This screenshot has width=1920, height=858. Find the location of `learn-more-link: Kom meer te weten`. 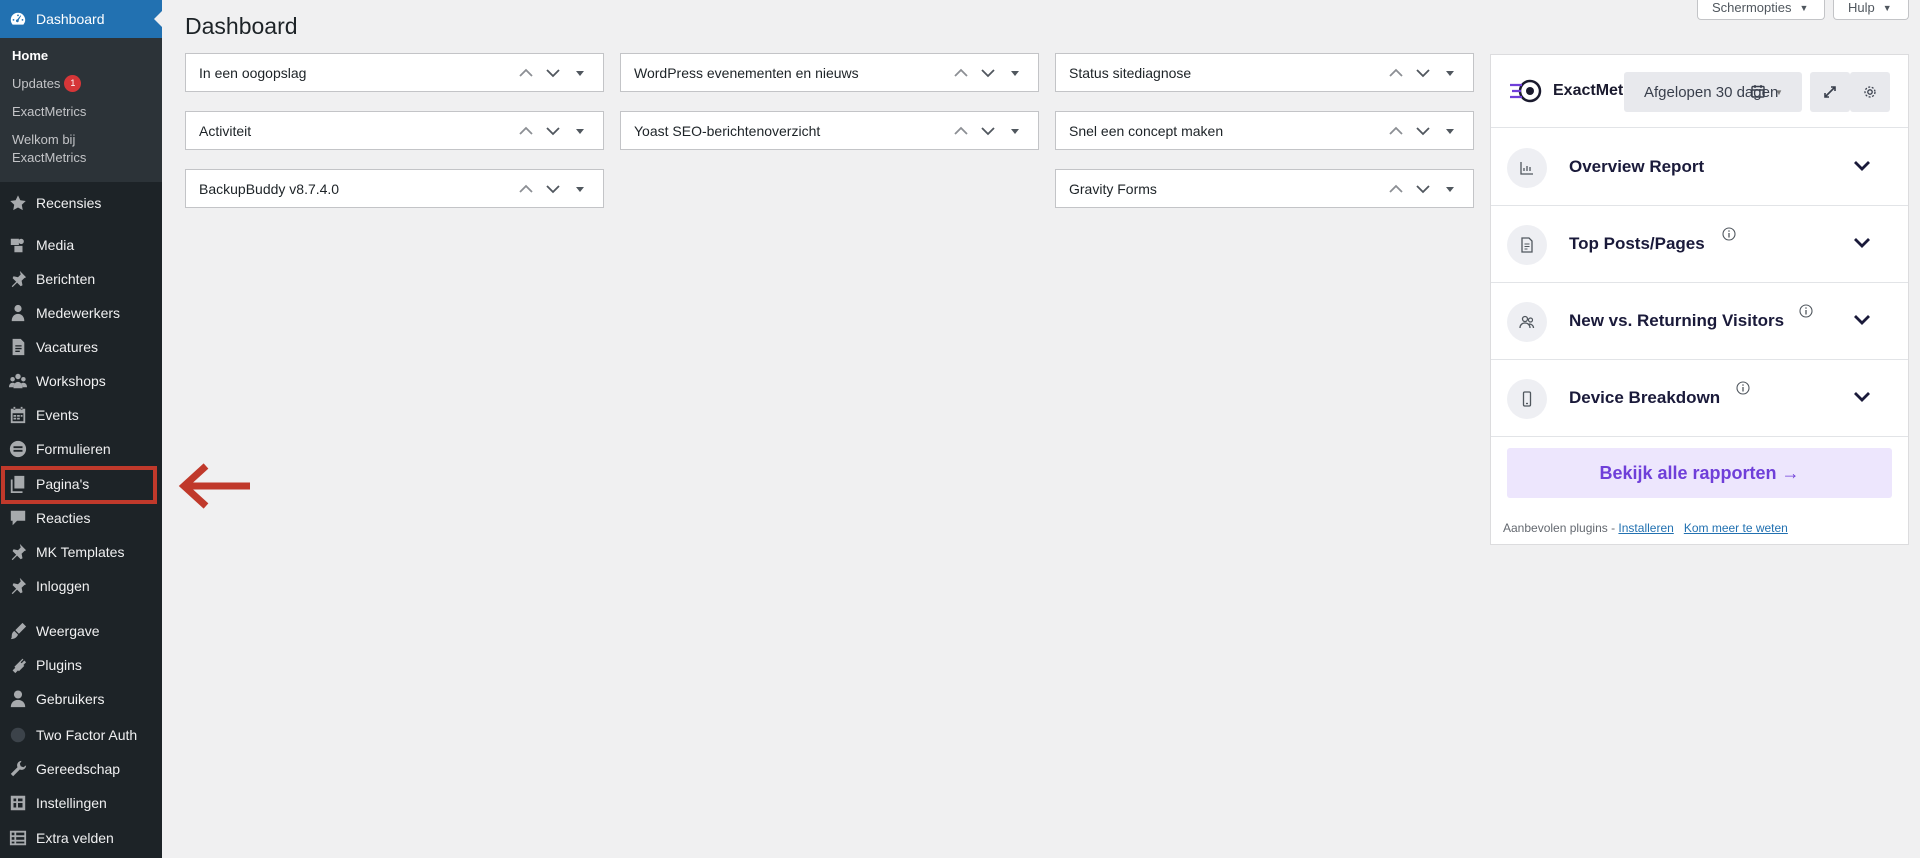

learn-more-link: Kom meer te weten is located at coordinates (1736, 528).